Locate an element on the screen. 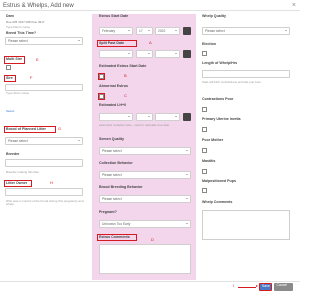 This screenshot has width=320, height=293. dialog-header: Estrus & Whelps, Add new × is located at coordinates (150, 5).